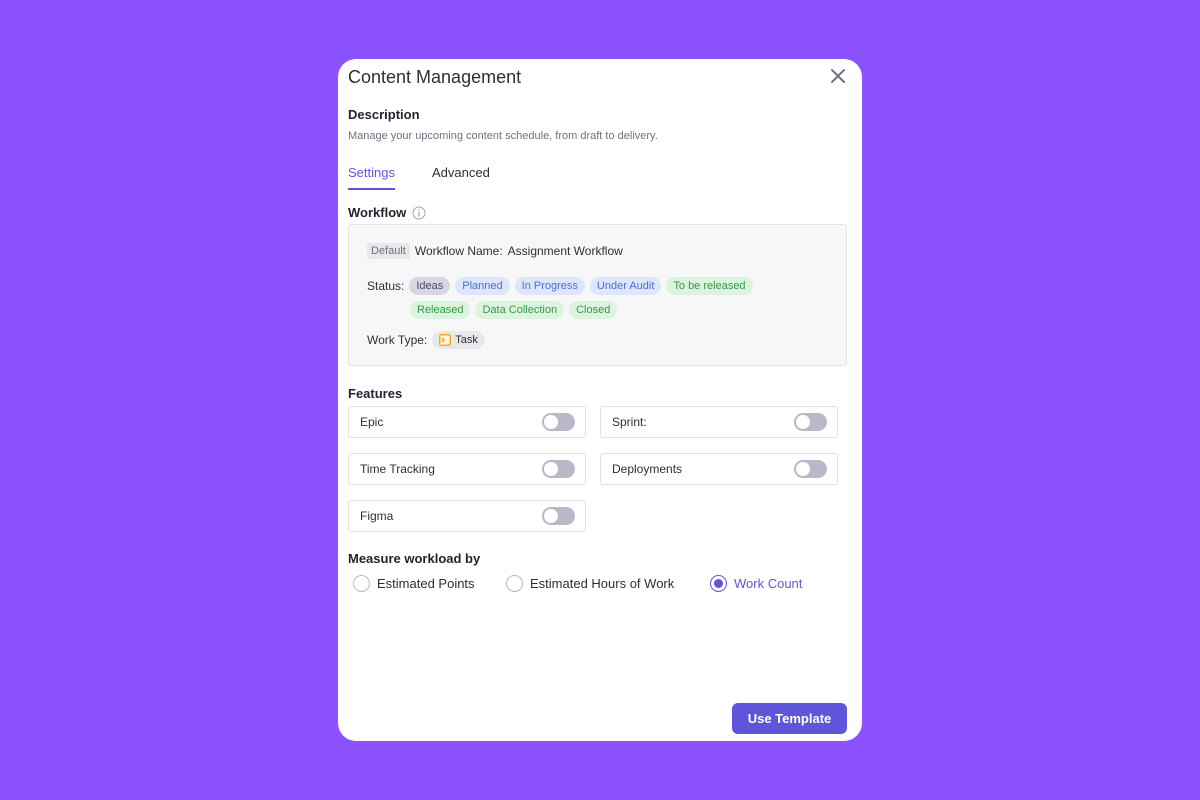 The image size is (1200, 800). I want to click on tab-settings: Settings, so click(371, 177).